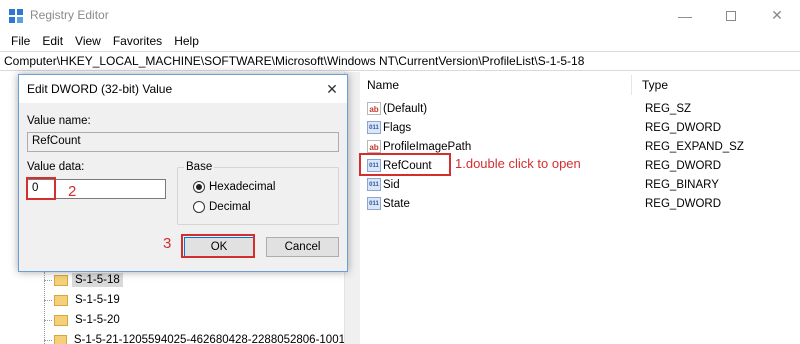 The height and width of the screenshot is (344, 800). Describe the element at coordinates (196, 300) in the screenshot. I see `tree-item-s-1-5-19: S-1-5-19` at that location.